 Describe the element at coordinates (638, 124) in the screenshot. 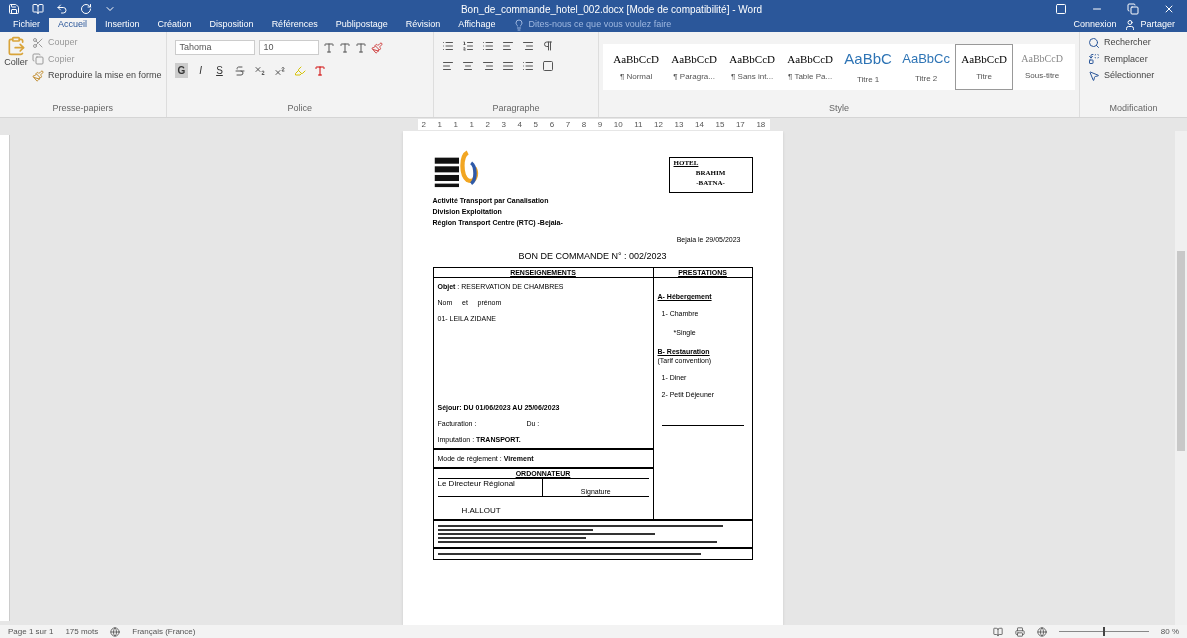

I see `ruler-number: 11` at that location.